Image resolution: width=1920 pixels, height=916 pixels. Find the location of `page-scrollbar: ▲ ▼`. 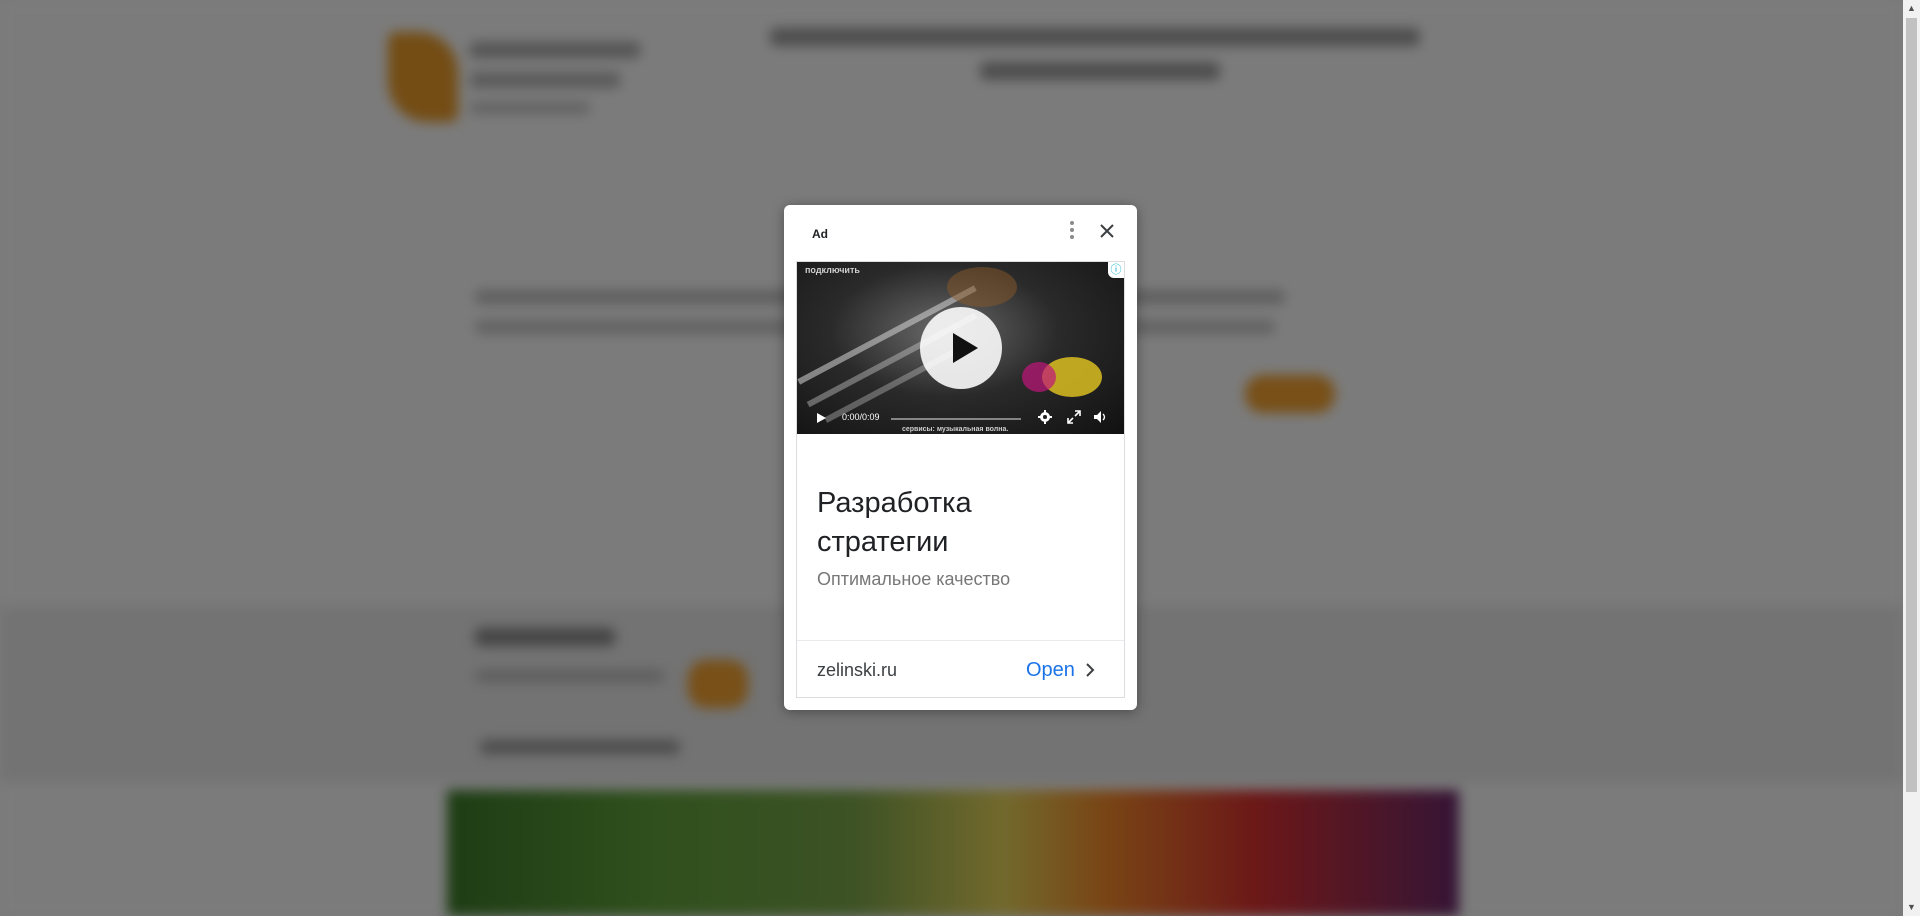

page-scrollbar: ▲ ▼ is located at coordinates (1911, 458).